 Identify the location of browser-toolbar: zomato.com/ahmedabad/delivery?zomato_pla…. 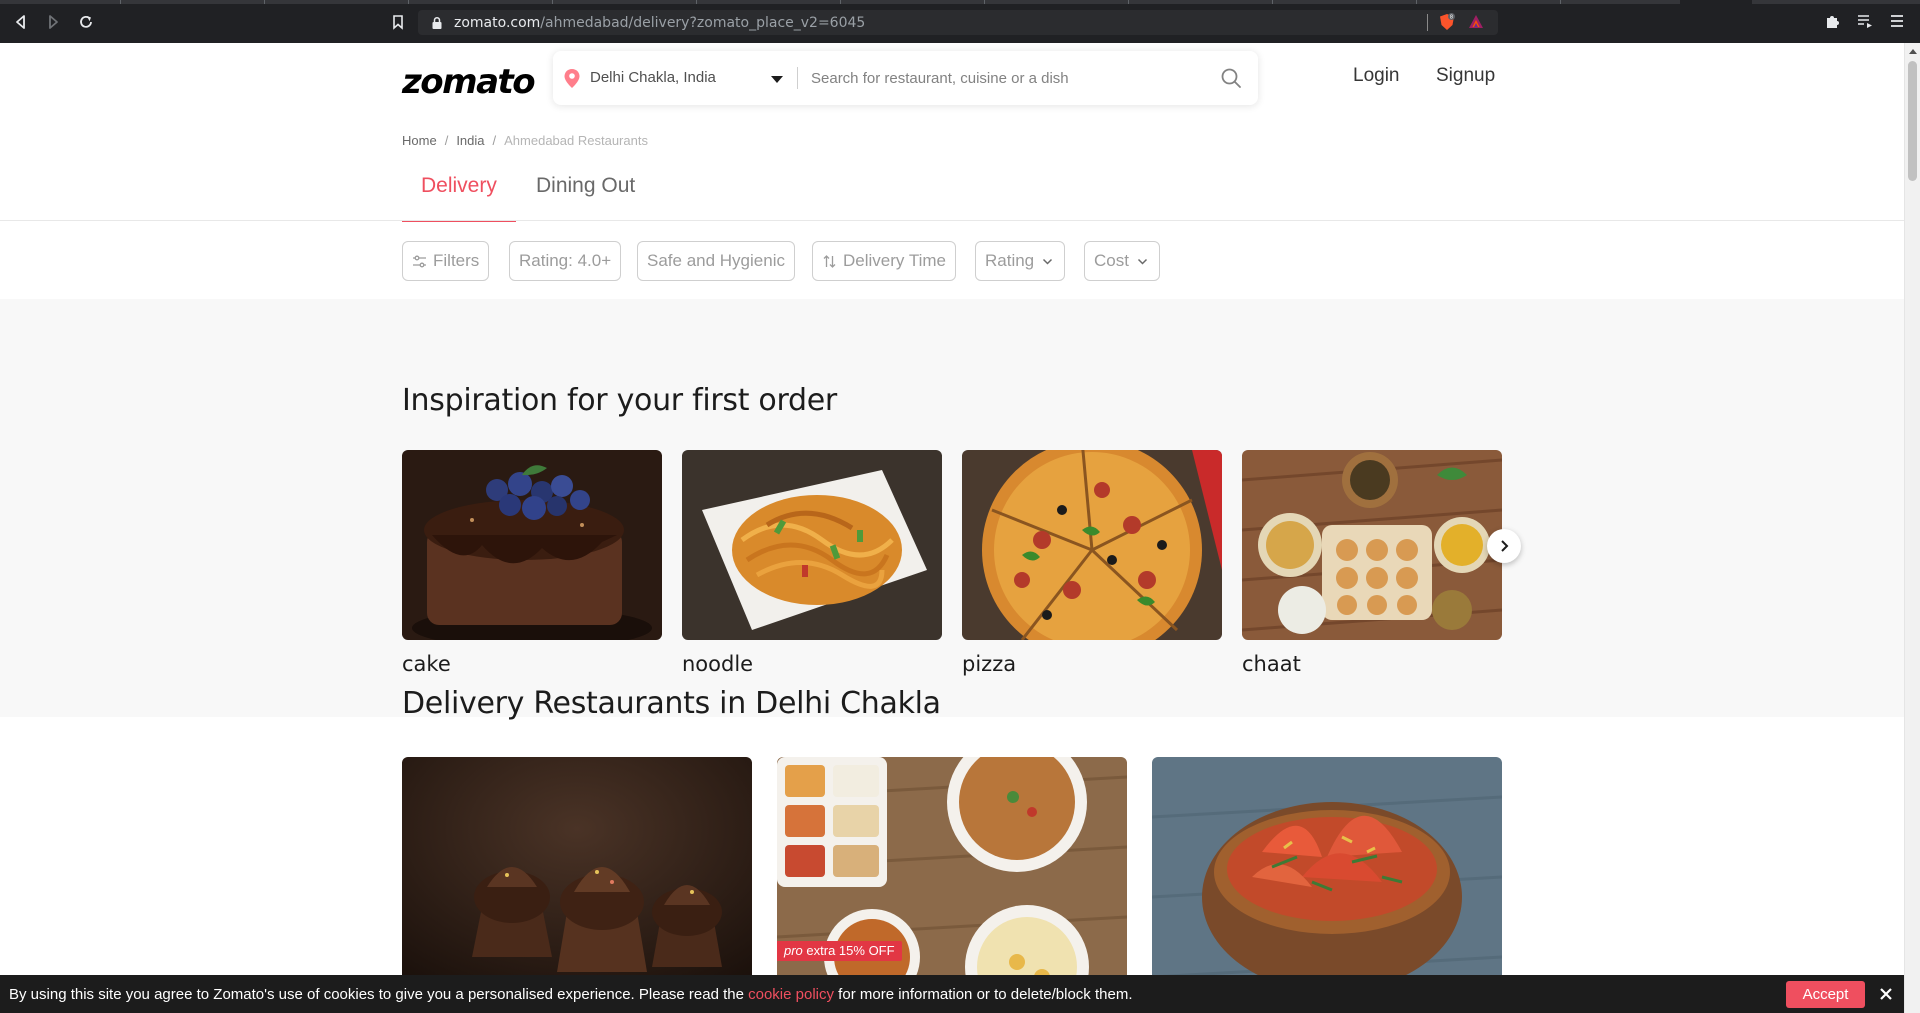
(960, 21).